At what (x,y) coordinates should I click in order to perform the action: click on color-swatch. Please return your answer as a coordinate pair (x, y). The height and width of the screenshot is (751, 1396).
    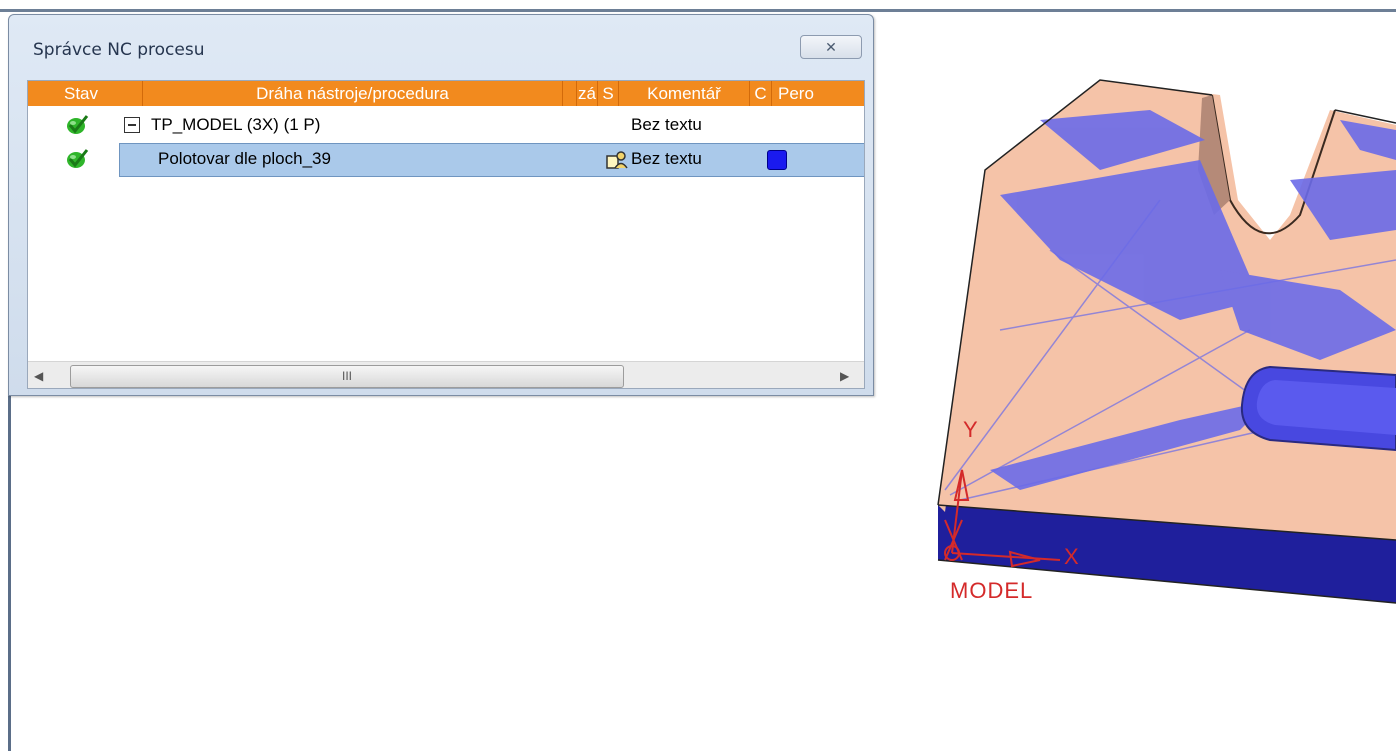
    Looking at the image, I should click on (777, 160).